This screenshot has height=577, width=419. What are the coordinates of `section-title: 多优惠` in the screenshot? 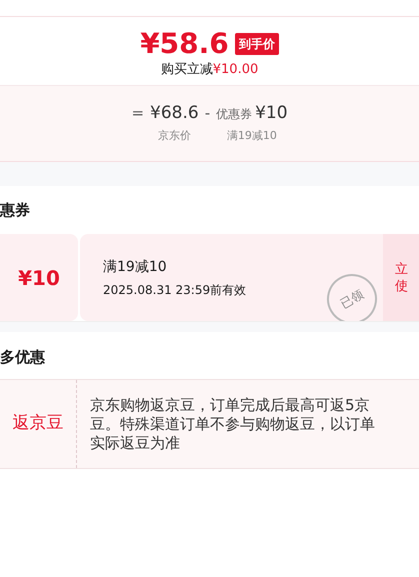 It's located at (23, 357).